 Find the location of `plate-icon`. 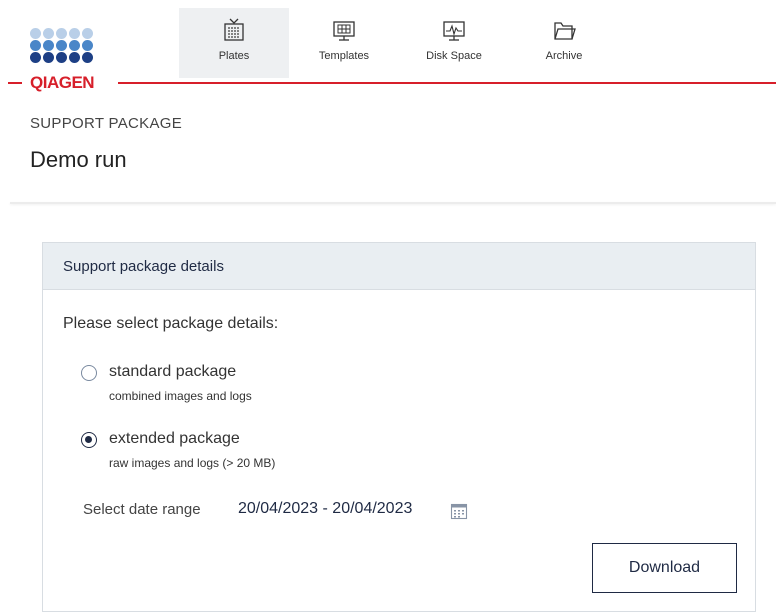

plate-icon is located at coordinates (234, 29).